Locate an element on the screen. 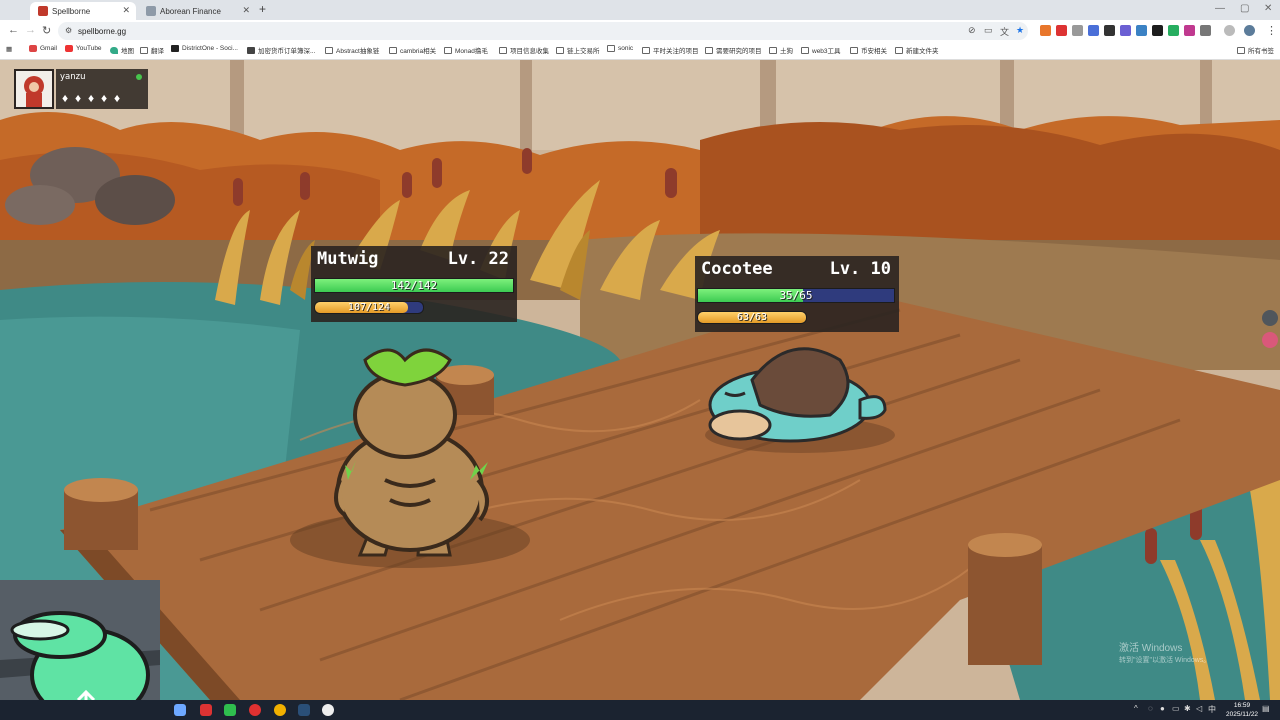  player-panel: yanzu ♦ ♦ ♦ ♦ ♦ is located at coordinates (102, 89).